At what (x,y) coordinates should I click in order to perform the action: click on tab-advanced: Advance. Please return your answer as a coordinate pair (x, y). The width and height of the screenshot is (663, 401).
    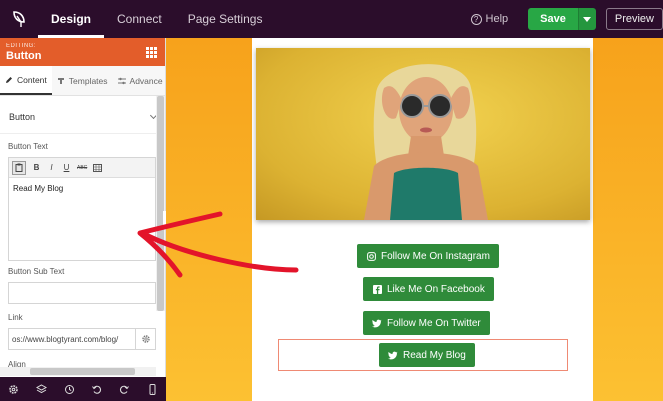
    Looking at the image, I should click on (140, 80).